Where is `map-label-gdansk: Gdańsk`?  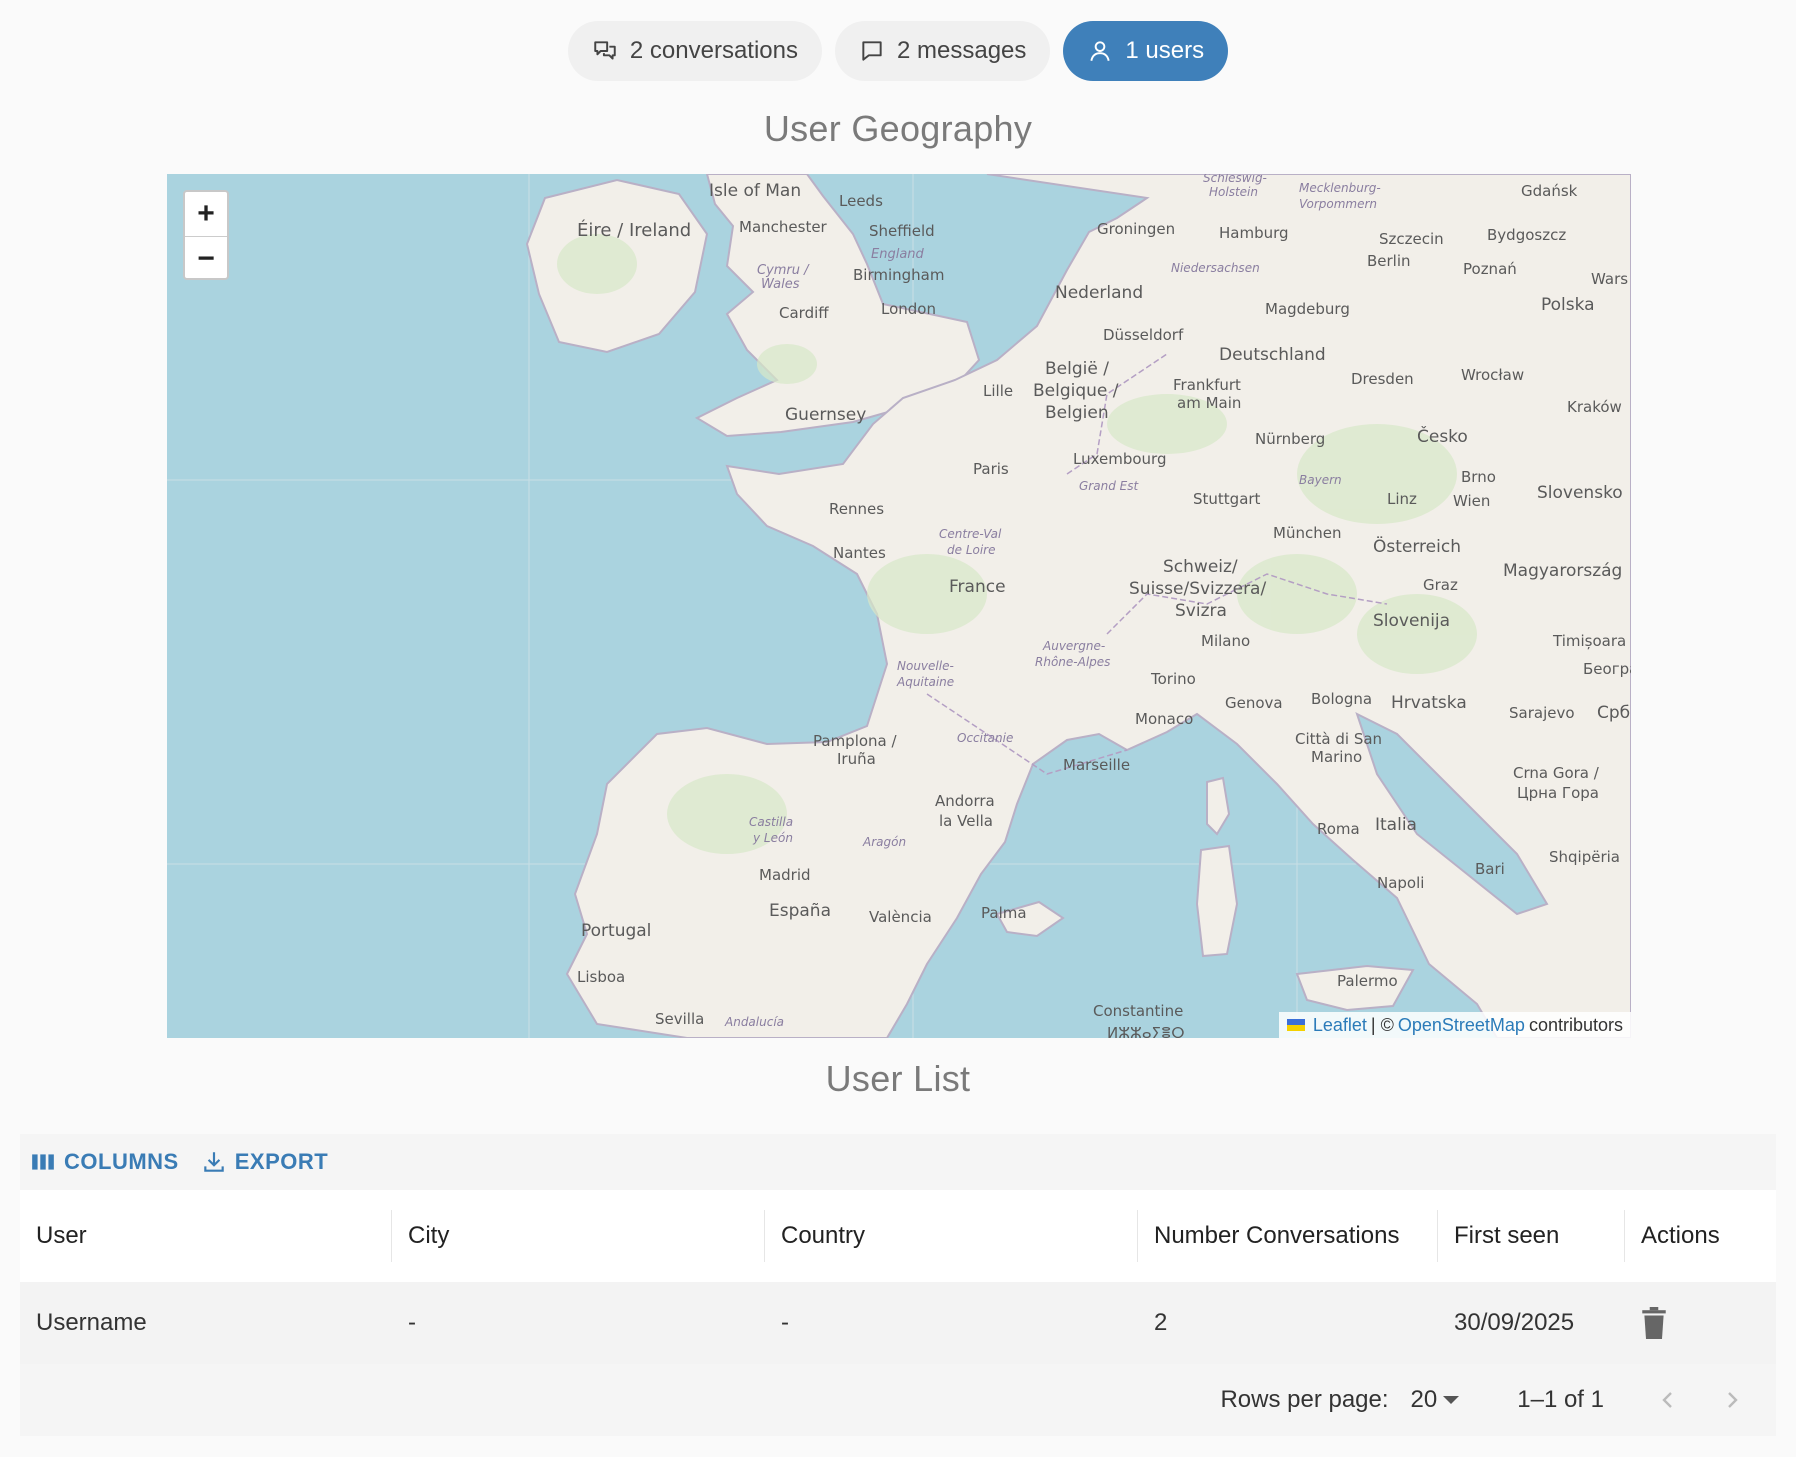
map-label-gdansk: Gdańsk is located at coordinates (1549, 191).